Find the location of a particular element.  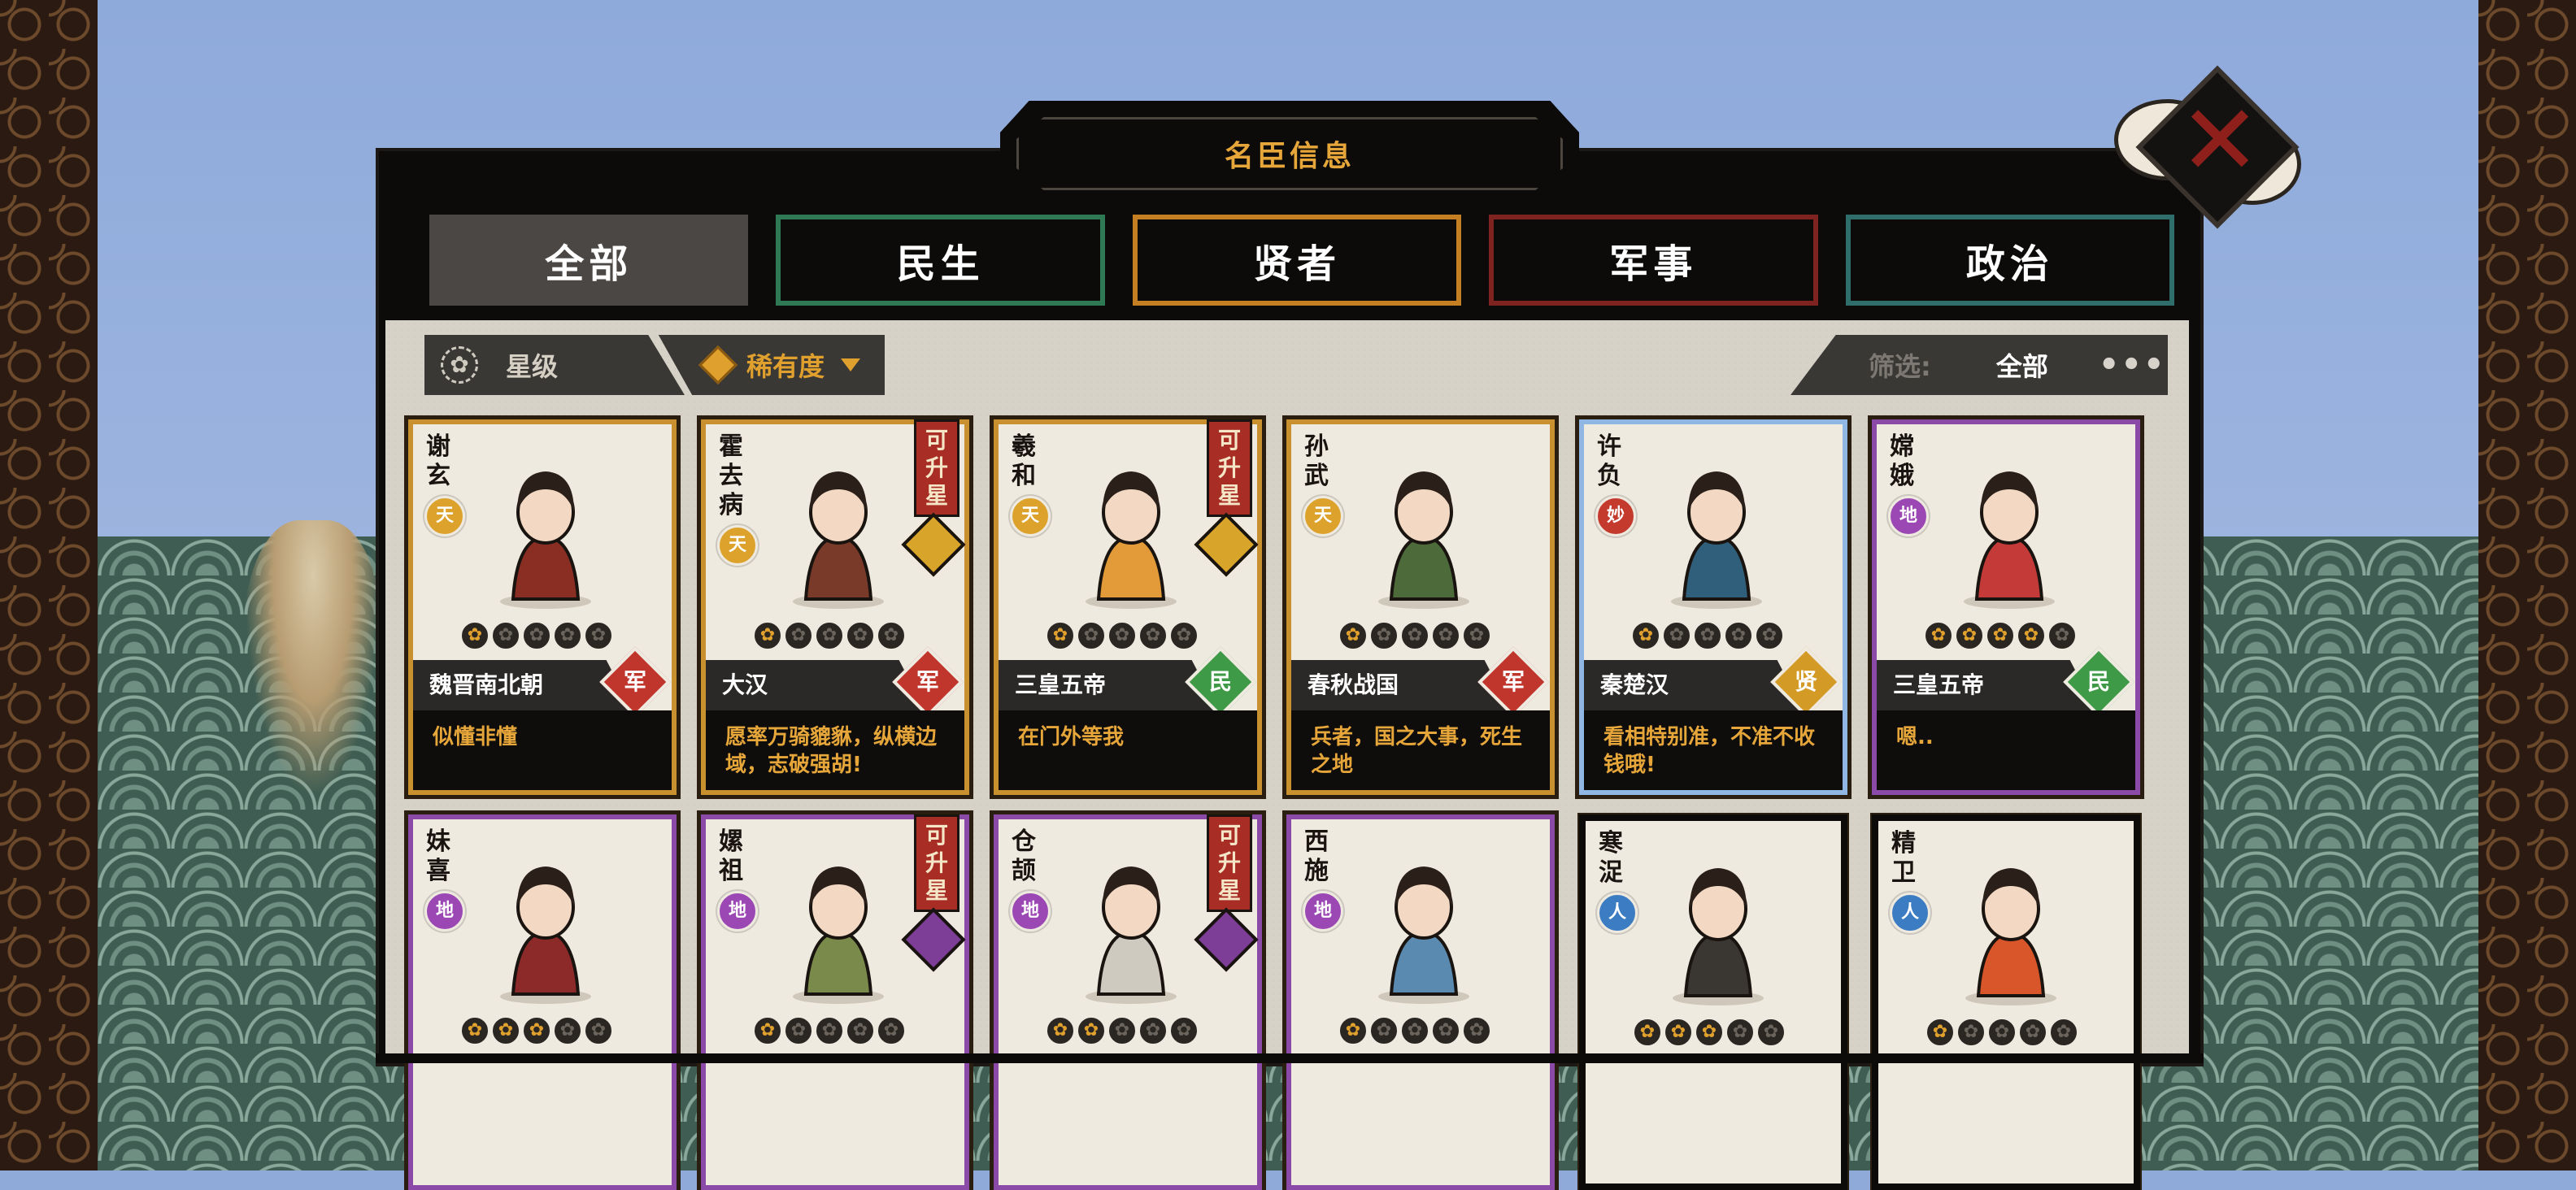

minister-name-char: 谢 is located at coordinates (438, 446).